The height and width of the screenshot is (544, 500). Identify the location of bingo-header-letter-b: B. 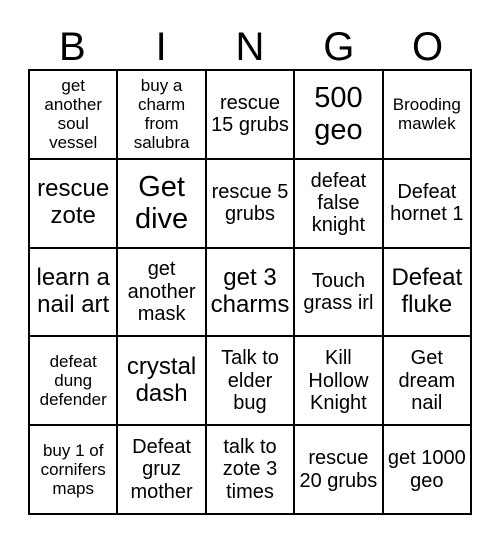
(72, 47).